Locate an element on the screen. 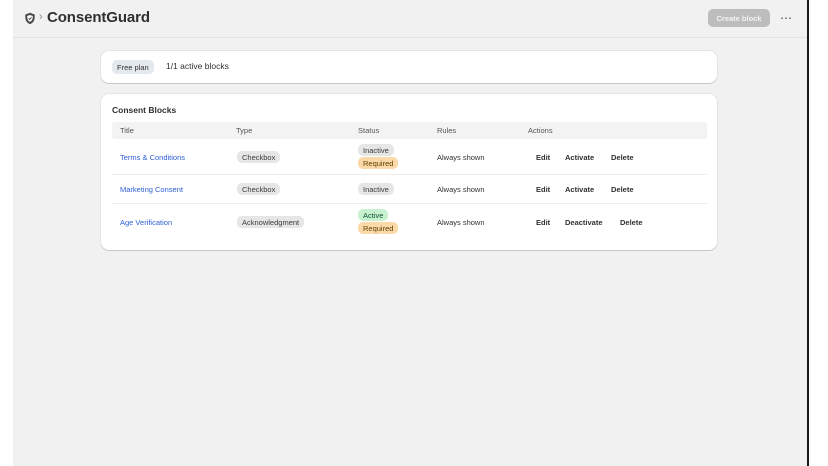  table-header: Title Type Status Rules Actions is located at coordinates (409, 130).